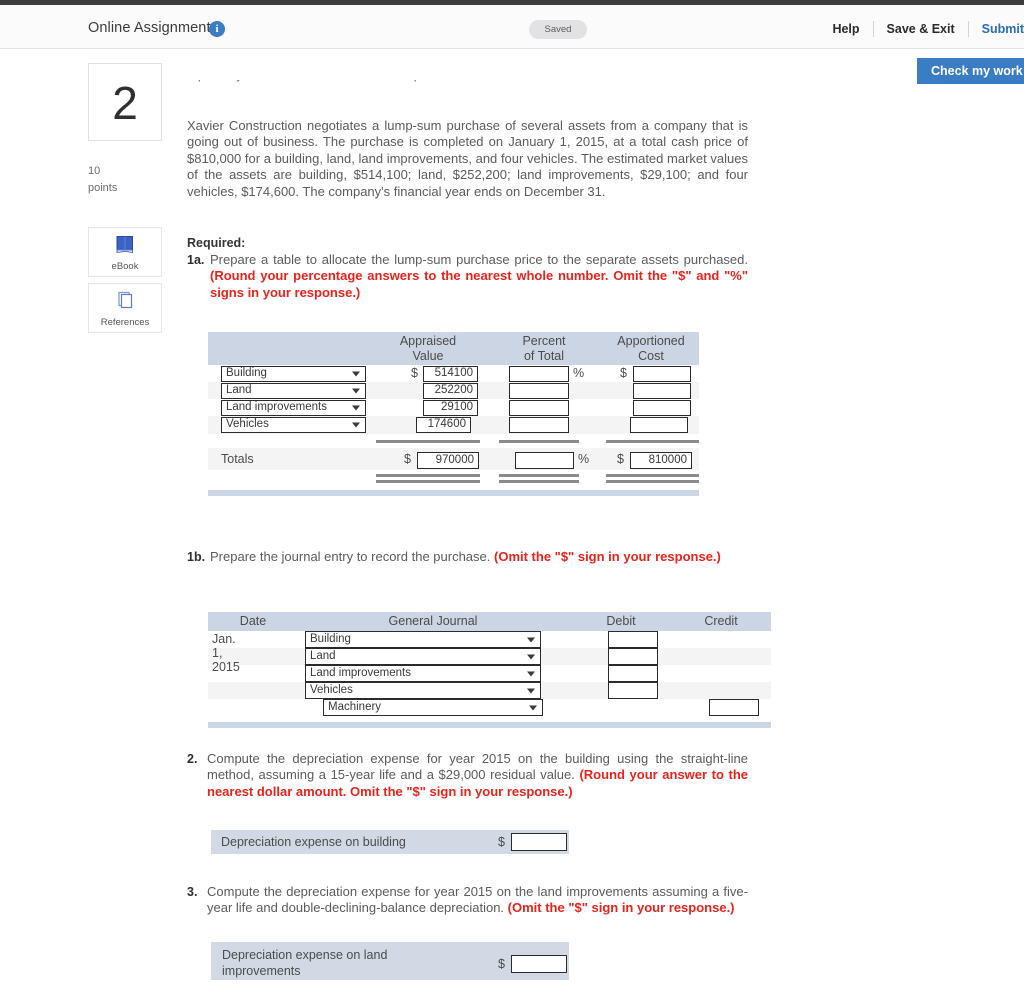 This screenshot has height=1006, width=1024. What do you see at coordinates (293, 374) in the screenshot?
I see `asset-select-1: Building` at bounding box center [293, 374].